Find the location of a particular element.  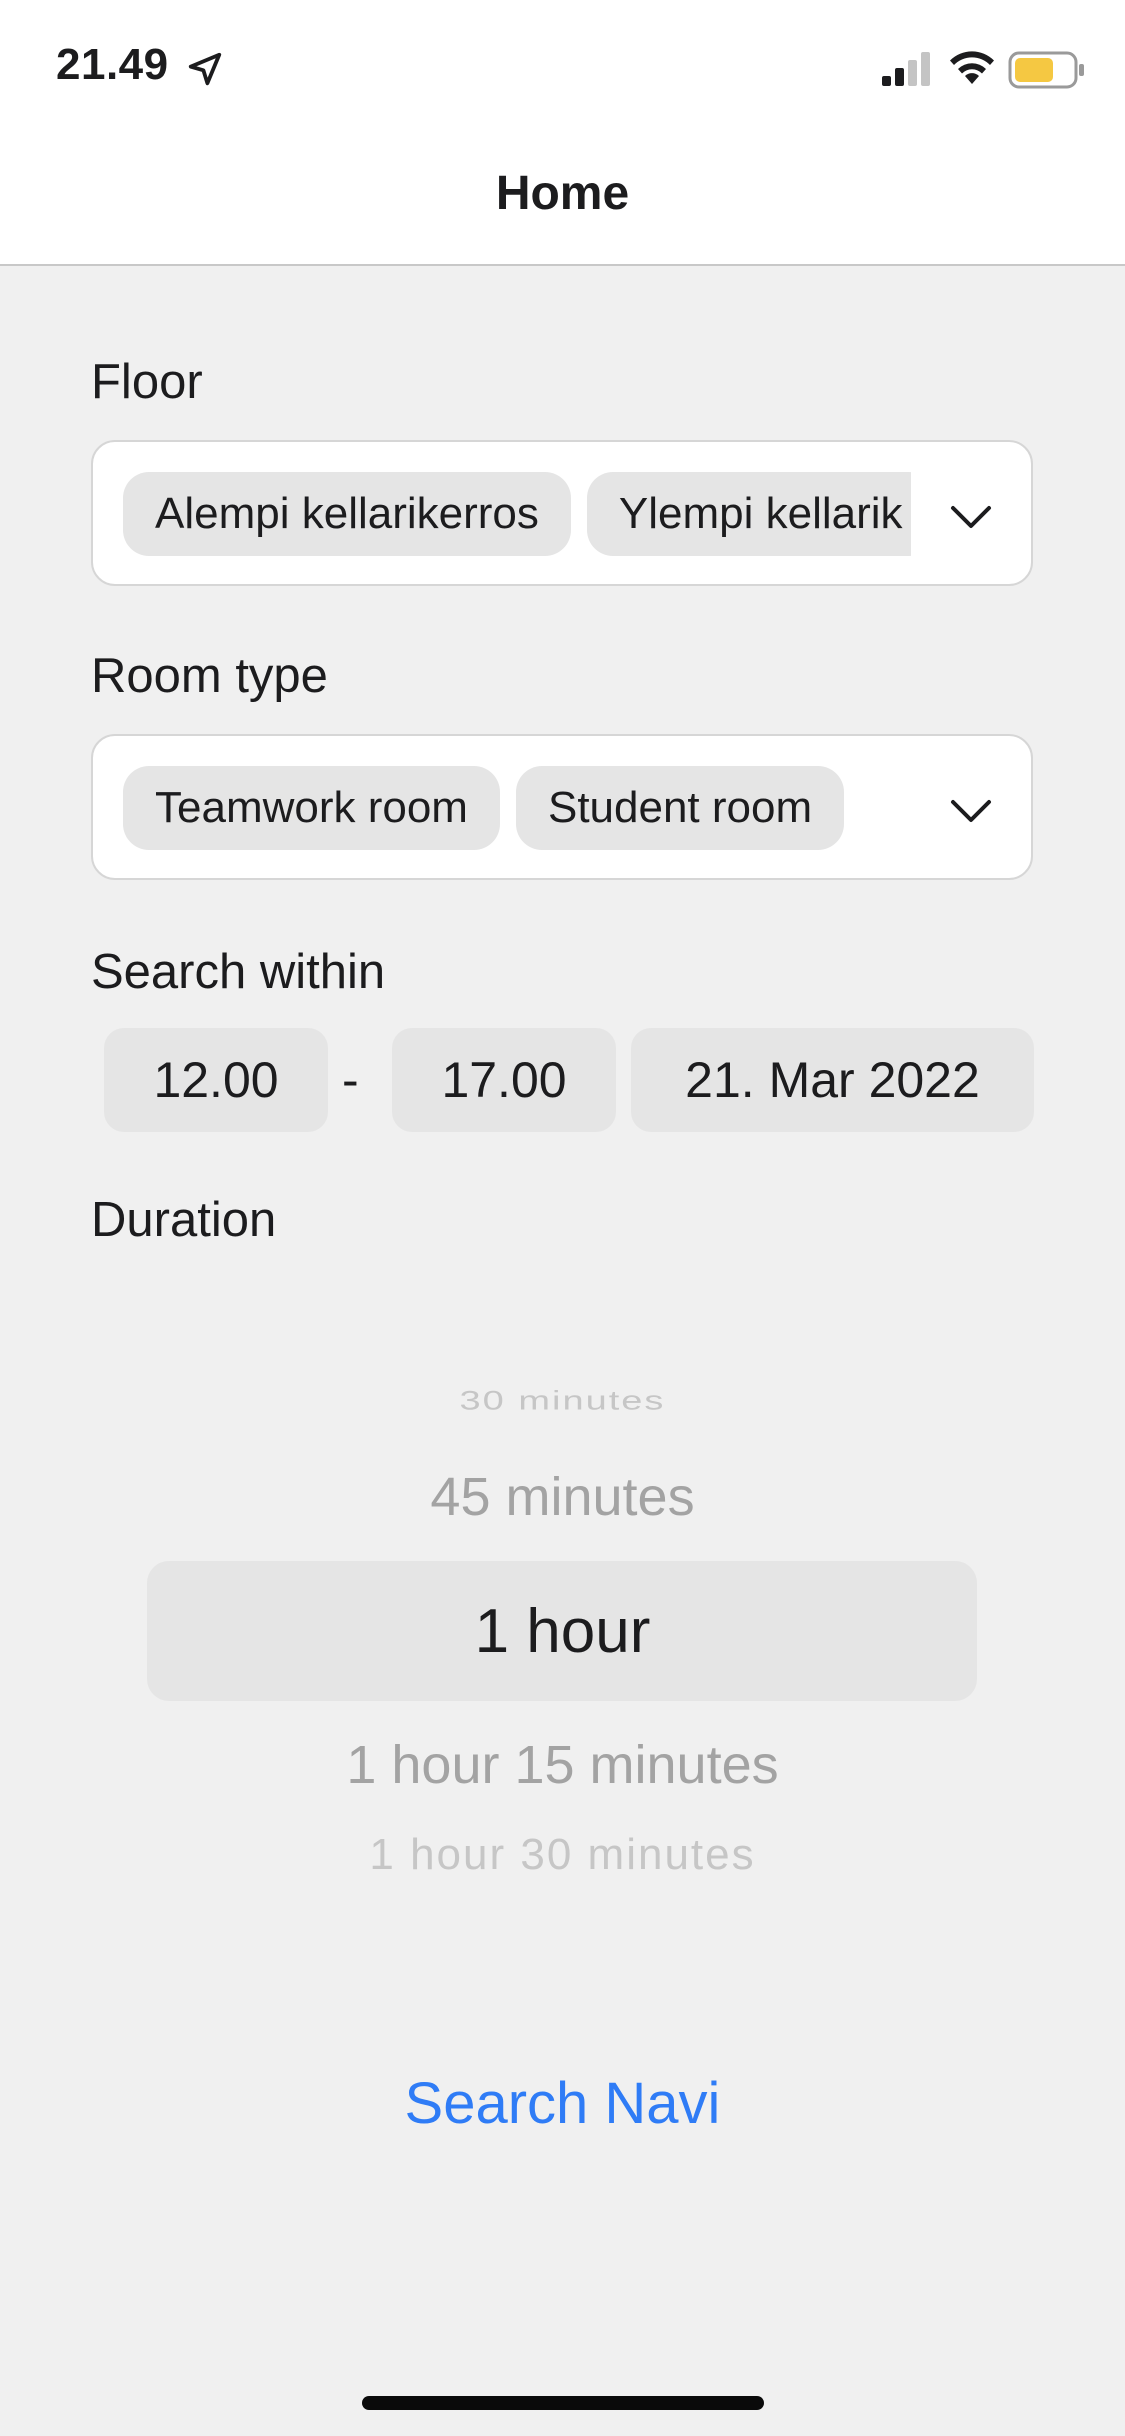

picker-option: 45 minutes is located at coordinates (562, 1497).